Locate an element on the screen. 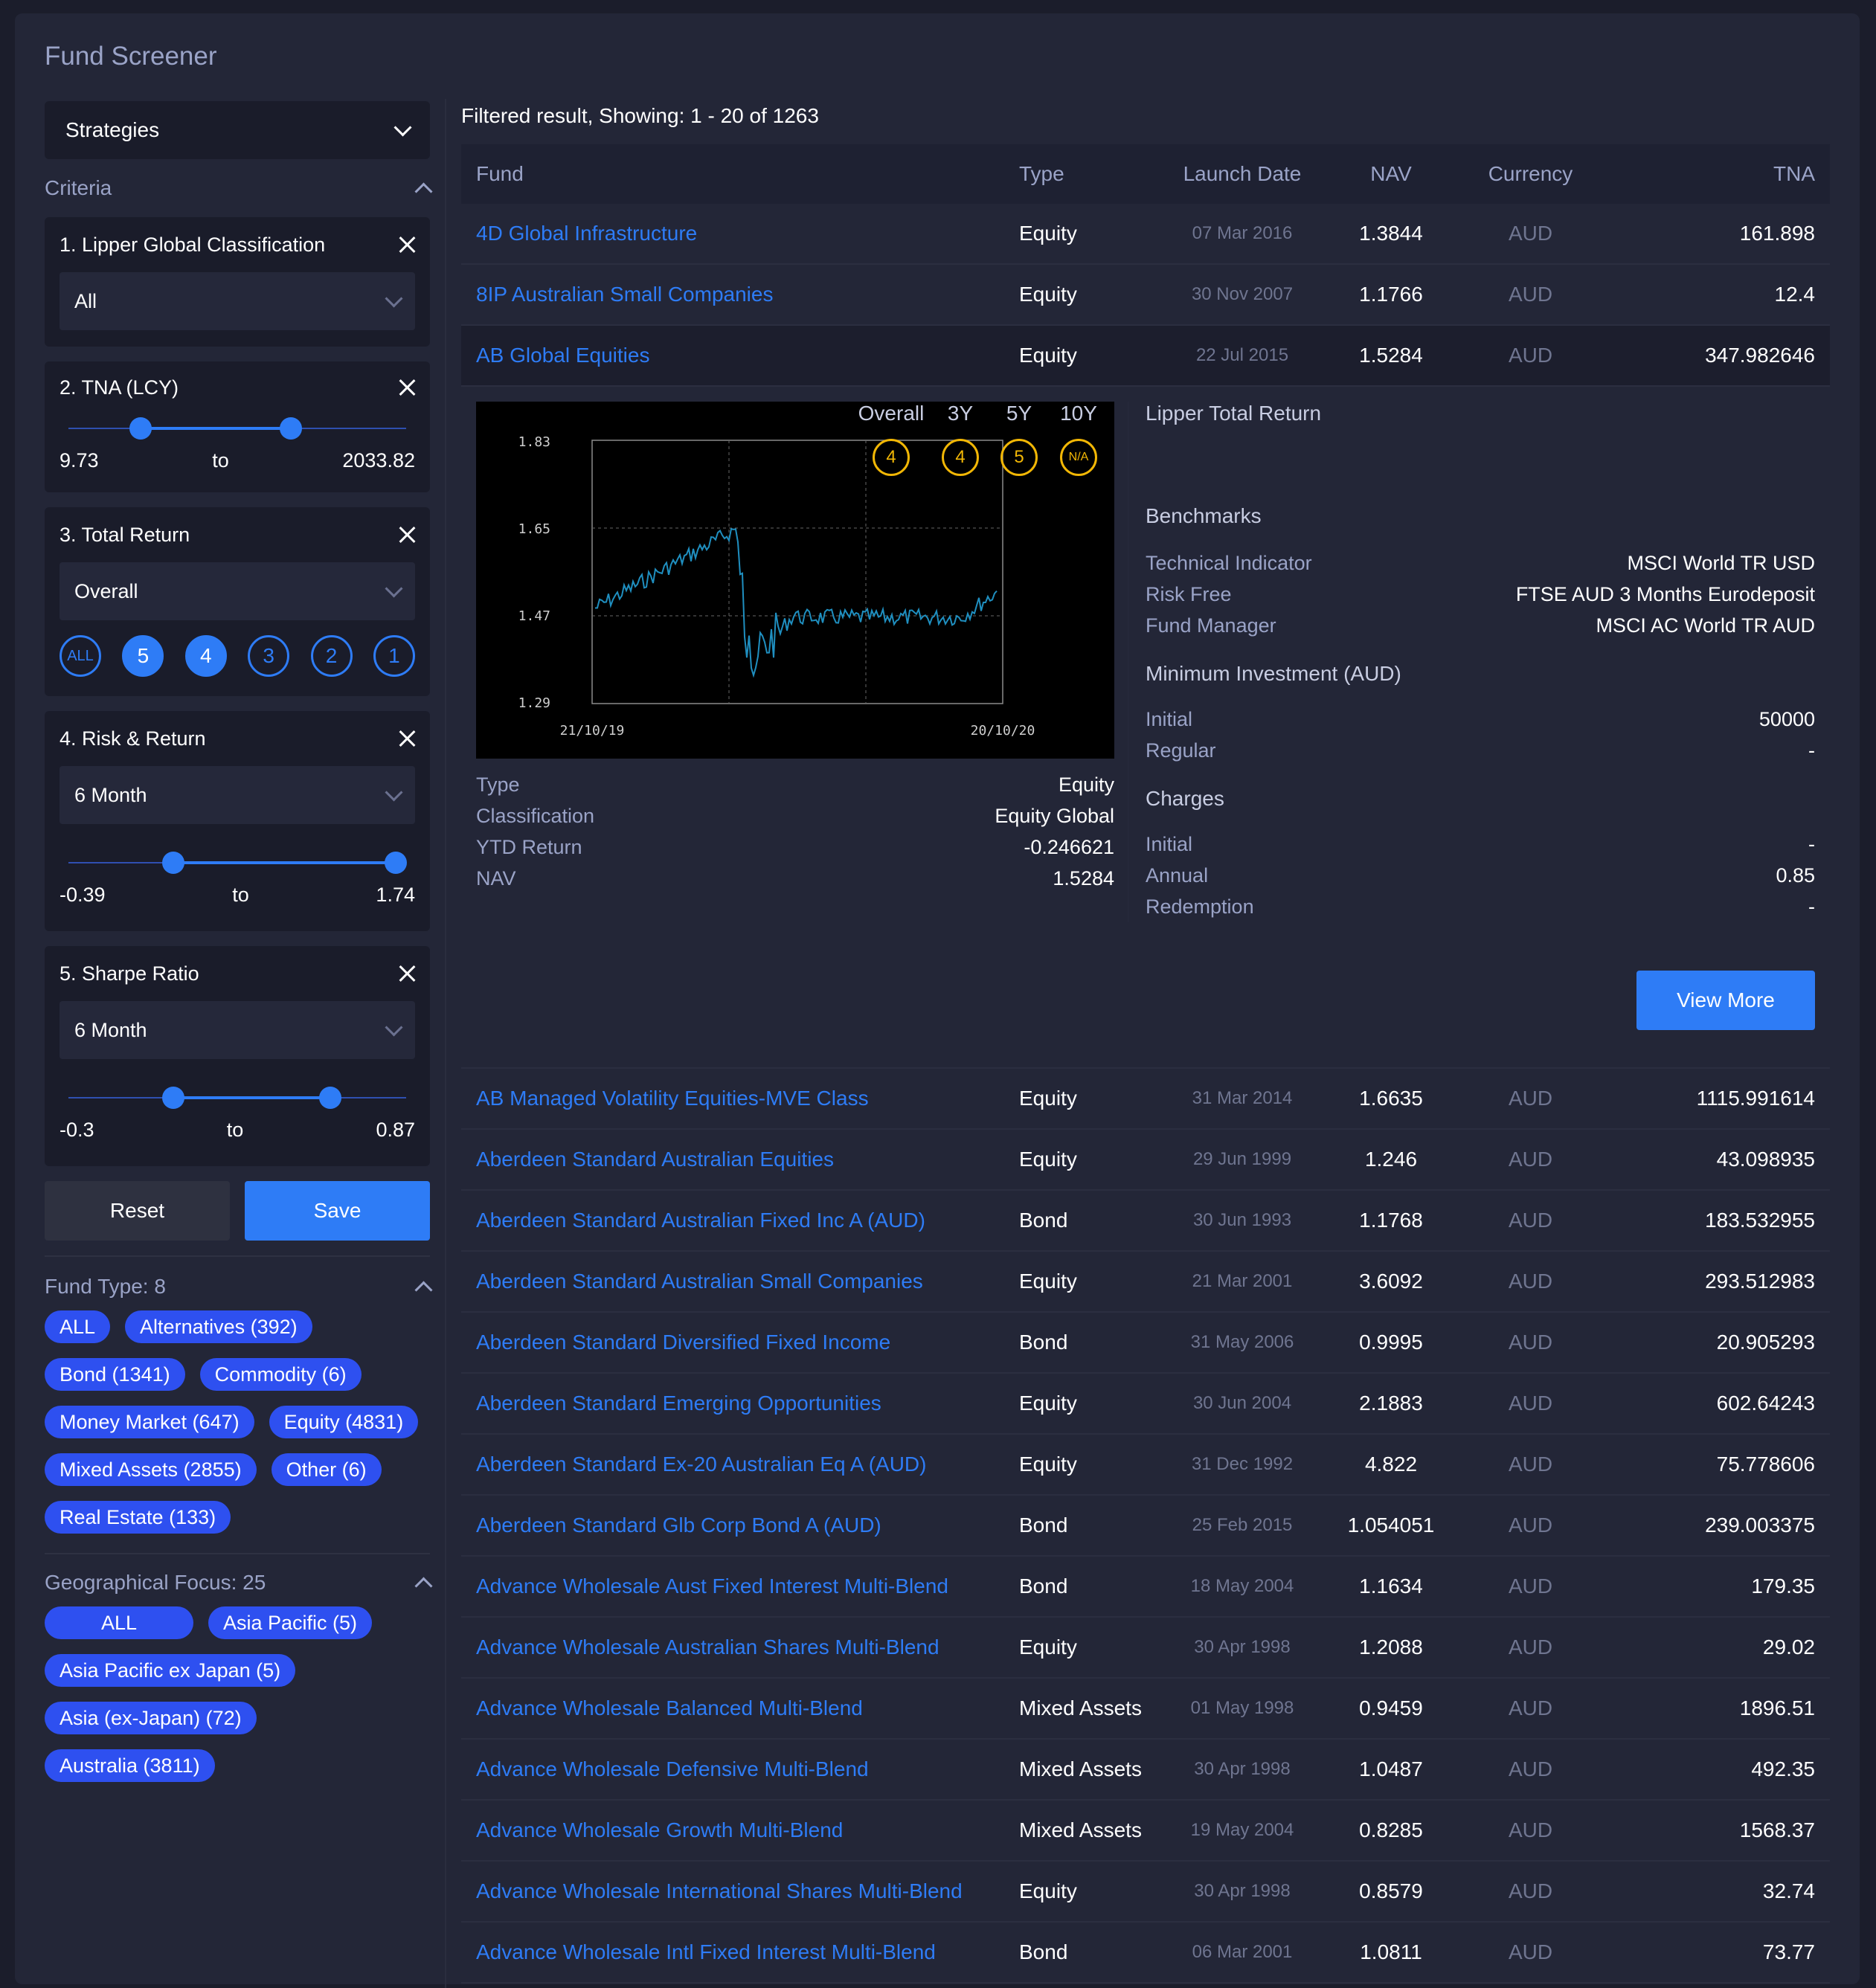  rating-option-5: 5 is located at coordinates (143, 656).